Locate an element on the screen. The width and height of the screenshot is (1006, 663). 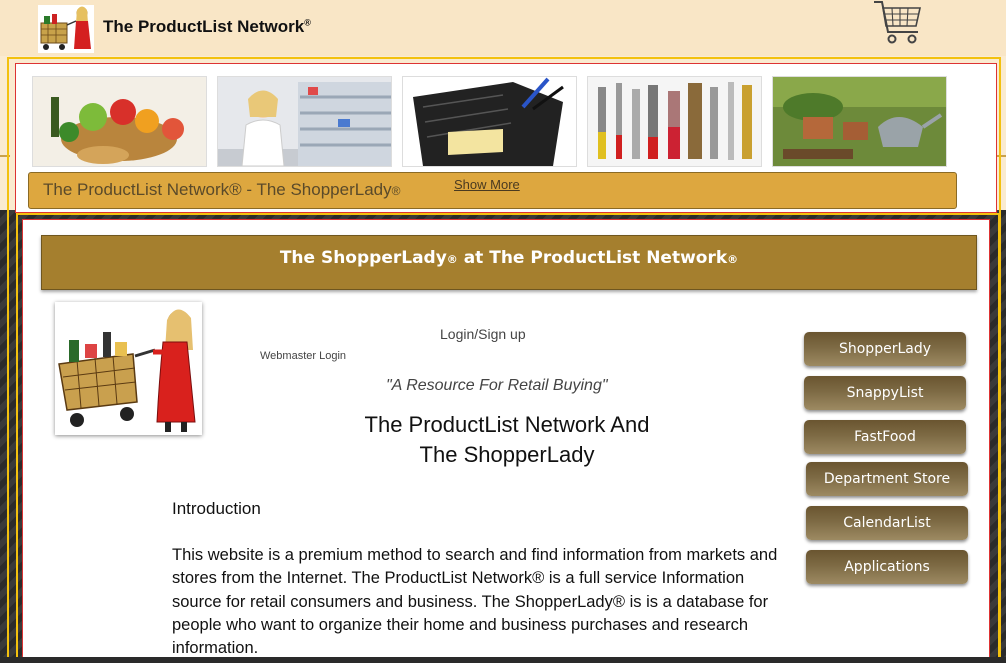
produce-basket-image is located at coordinates (119, 121).